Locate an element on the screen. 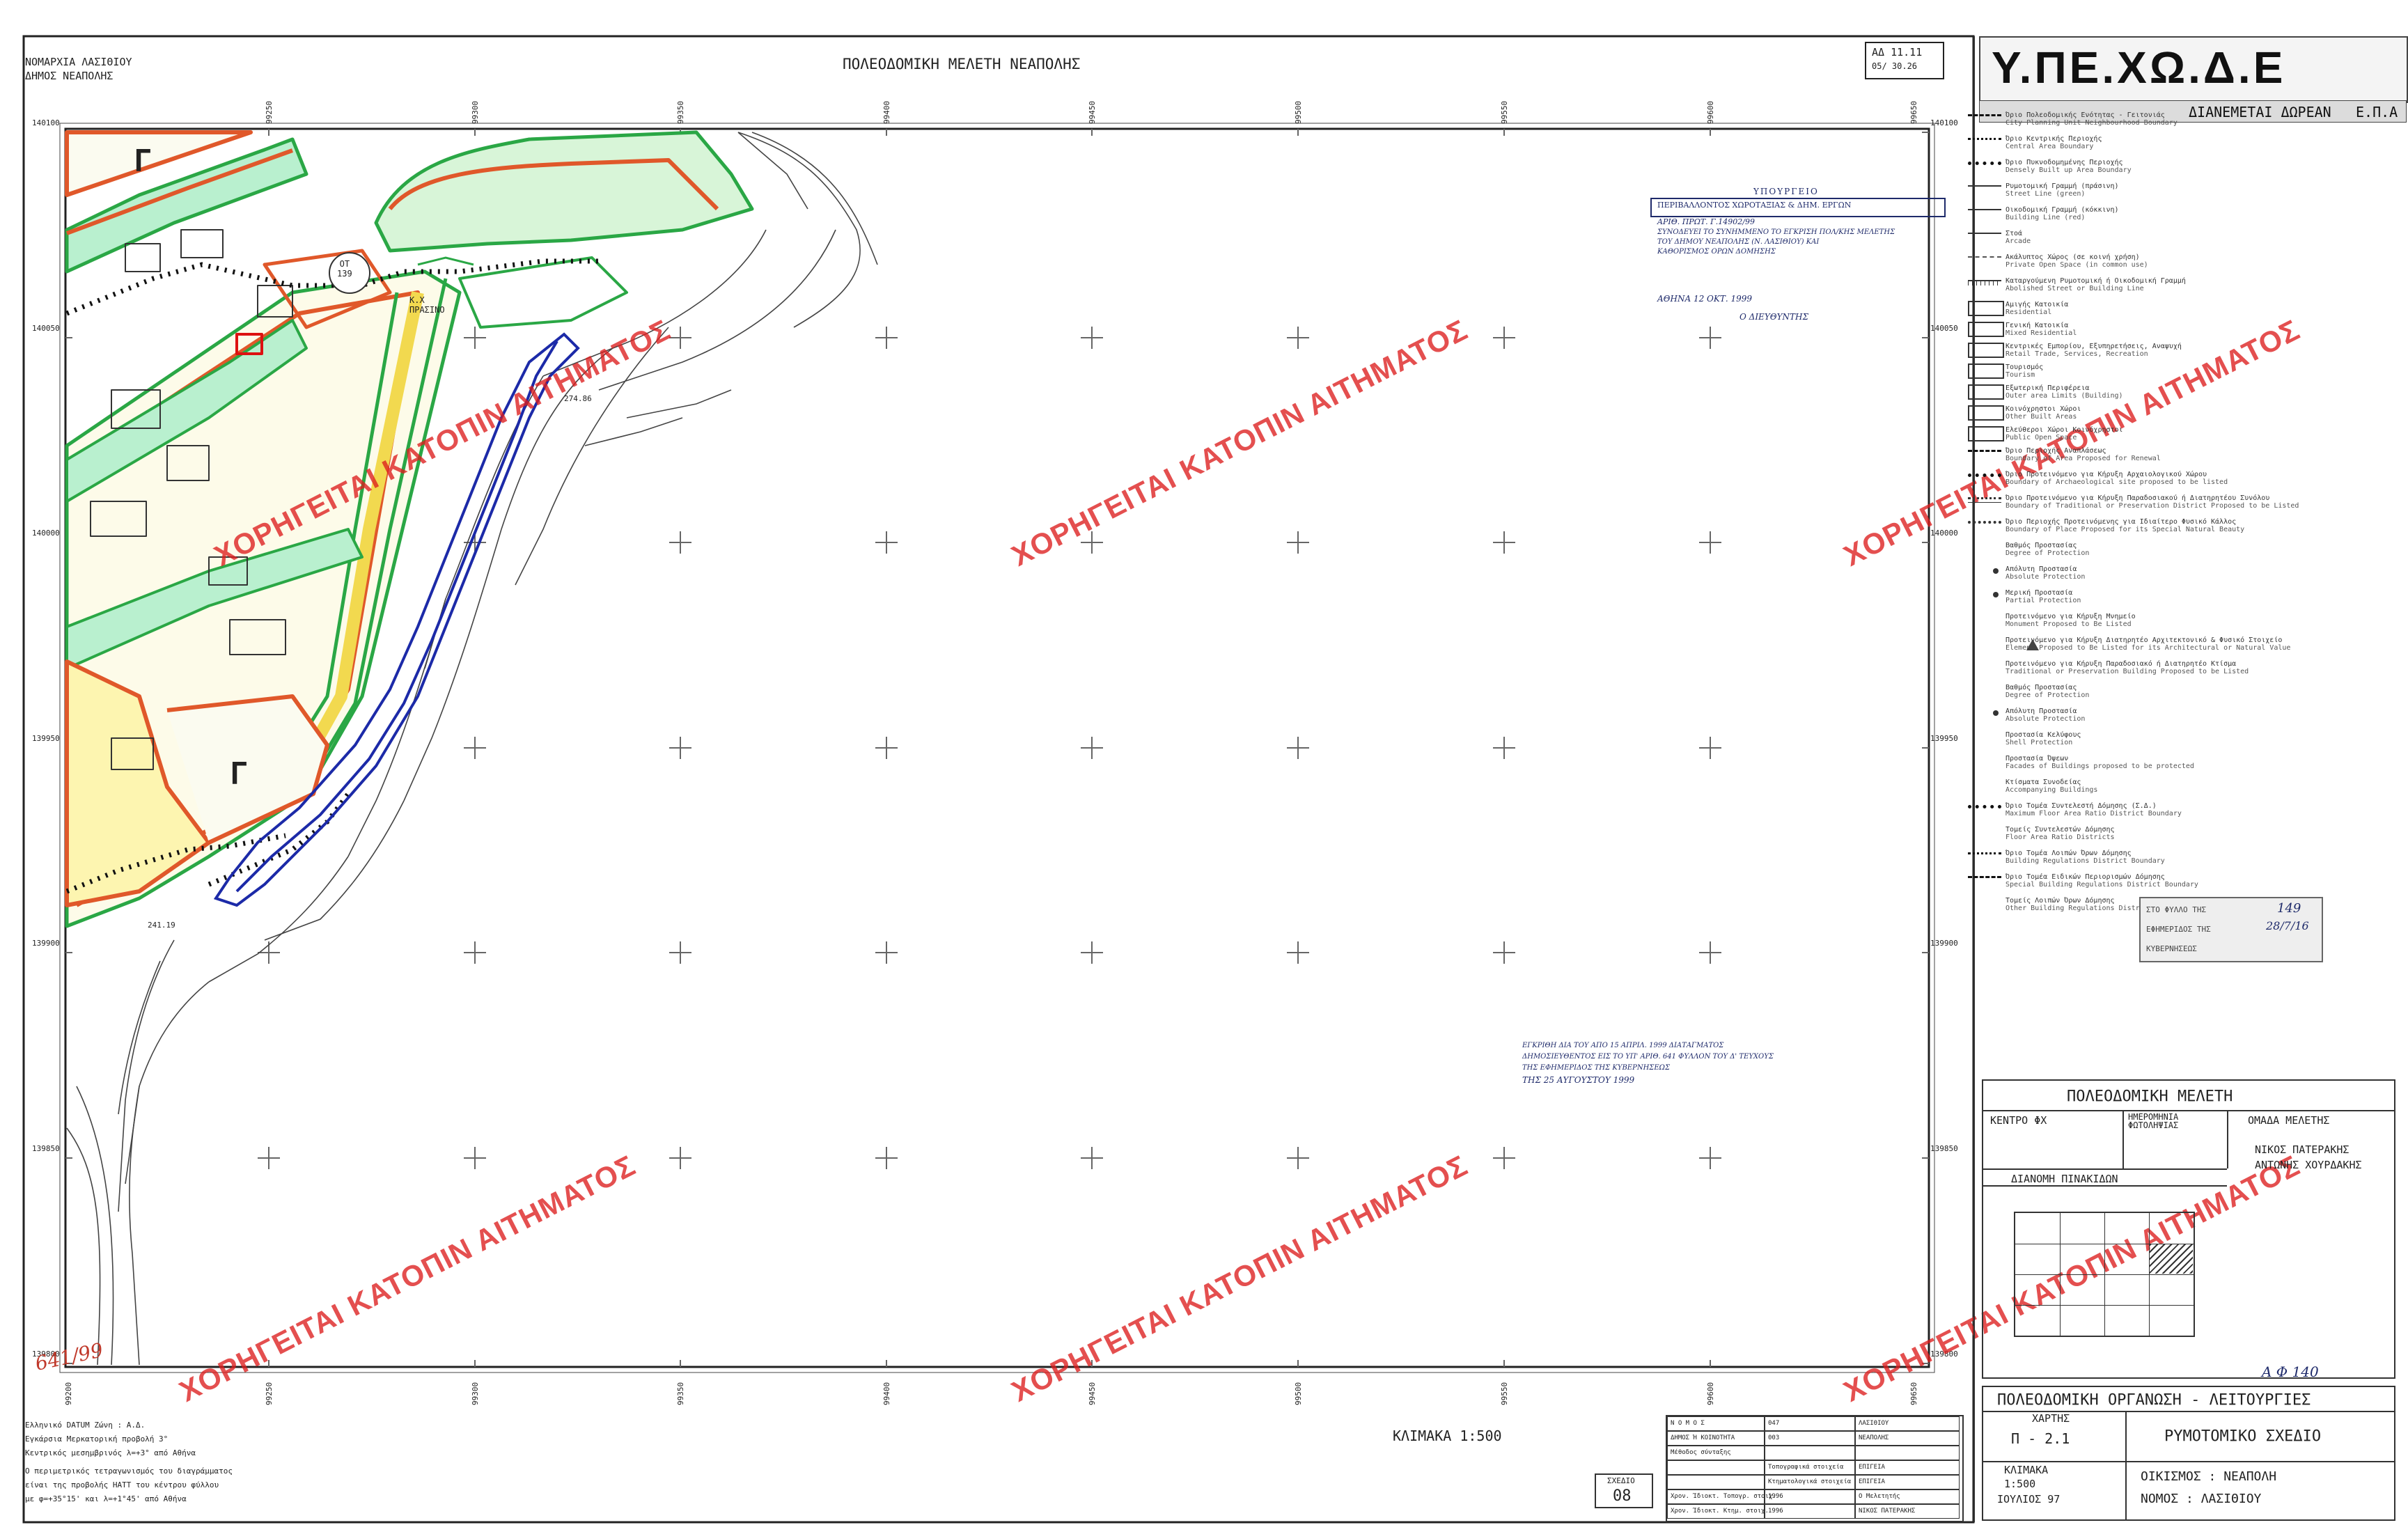 This screenshot has width=2408, height=1525. grid-y-label: 139950 is located at coordinates (46, 738).